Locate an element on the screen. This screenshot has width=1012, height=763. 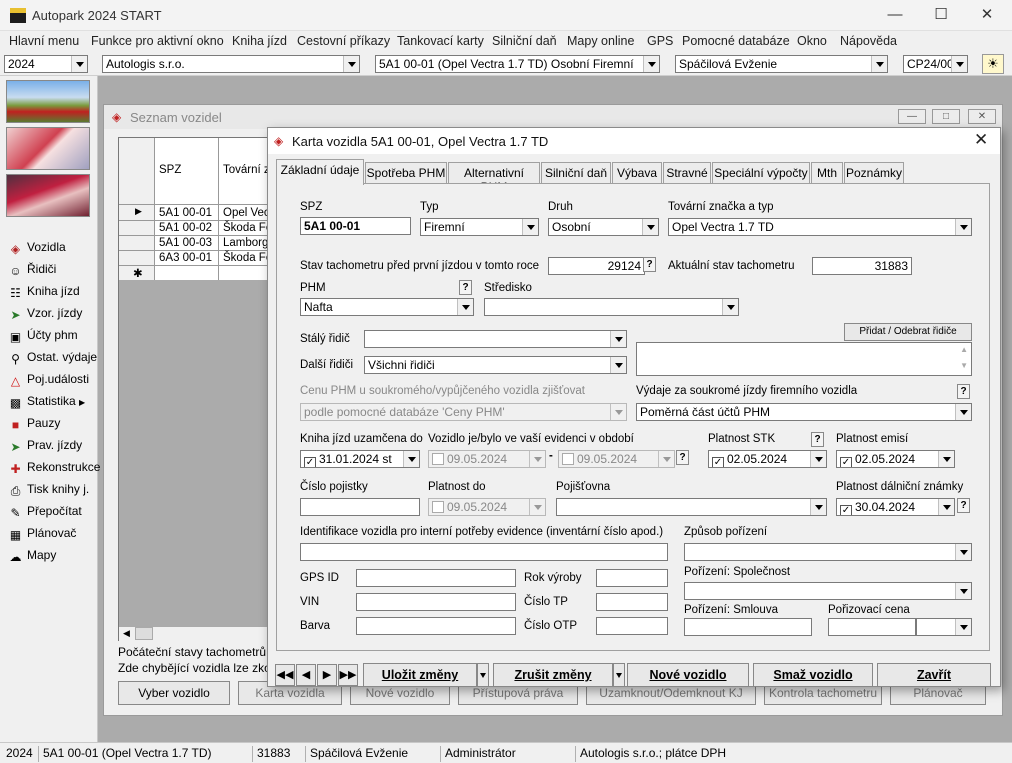
new-vehicle-button: Nové vozidlo is located at coordinates (688, 675).